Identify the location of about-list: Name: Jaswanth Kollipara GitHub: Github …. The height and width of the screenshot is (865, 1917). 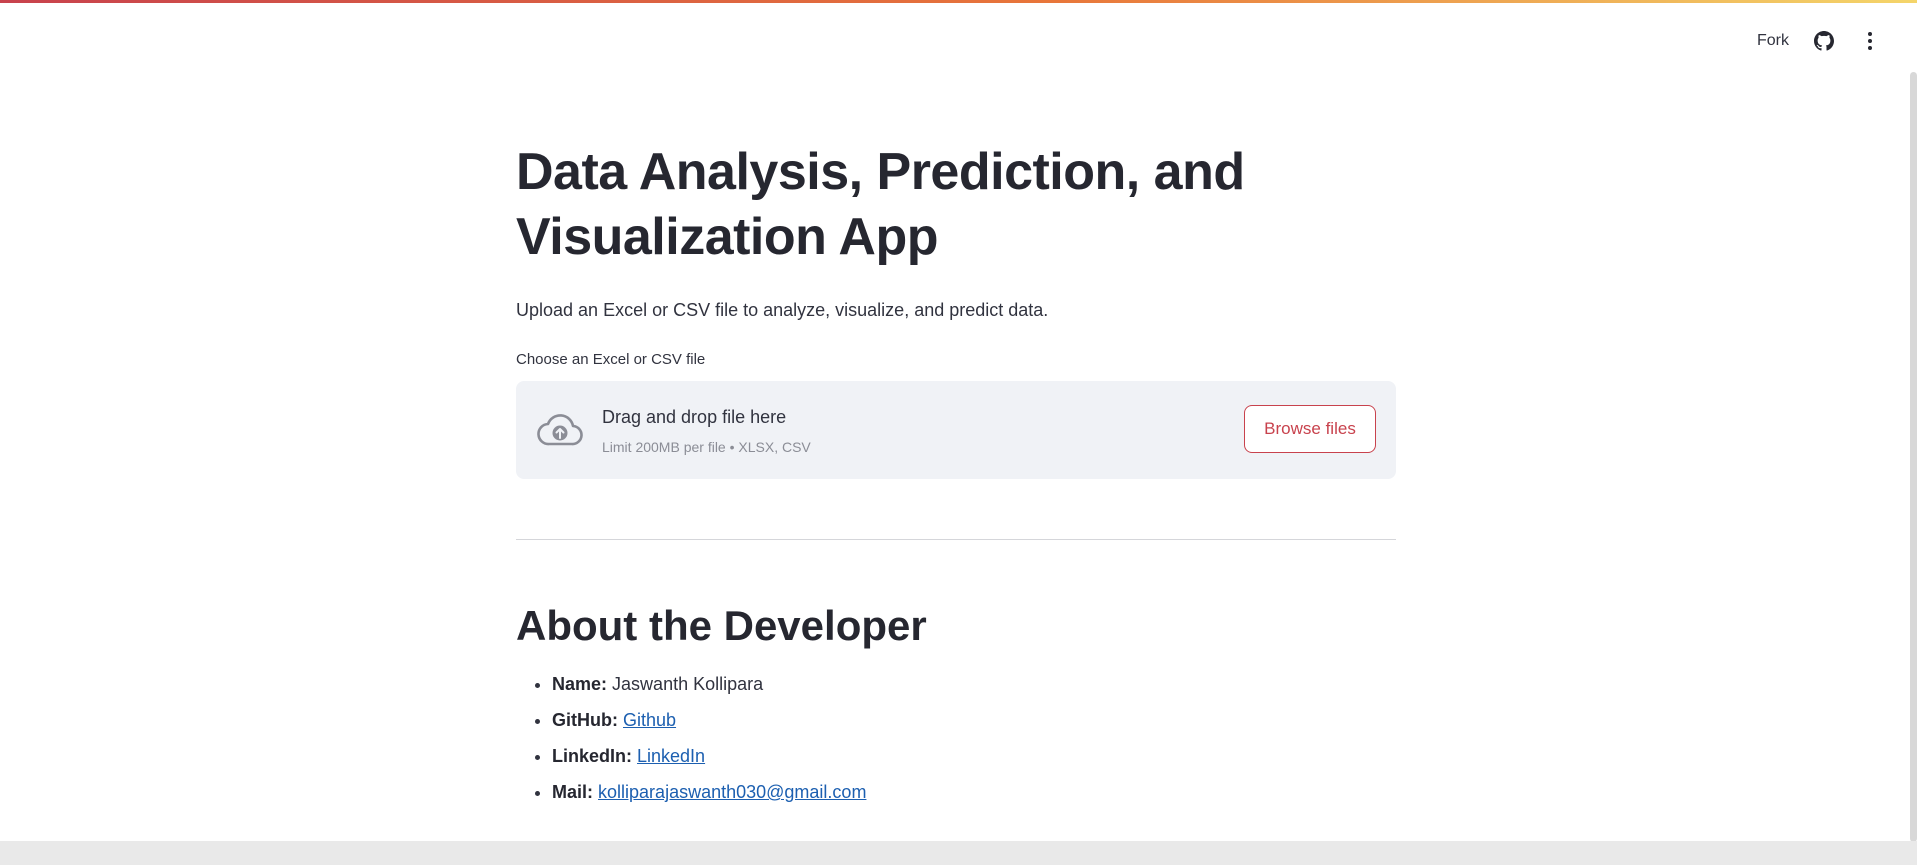
(956, 738).